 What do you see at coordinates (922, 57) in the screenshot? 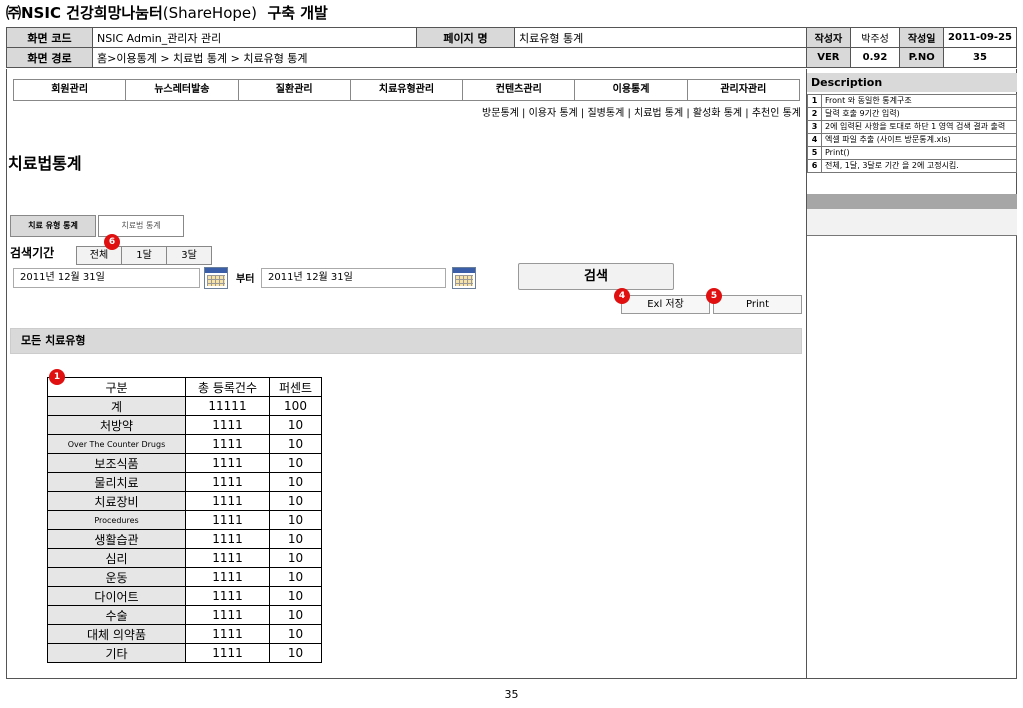
I see `pno-label: P.NO` at bounding box center [922, 57].